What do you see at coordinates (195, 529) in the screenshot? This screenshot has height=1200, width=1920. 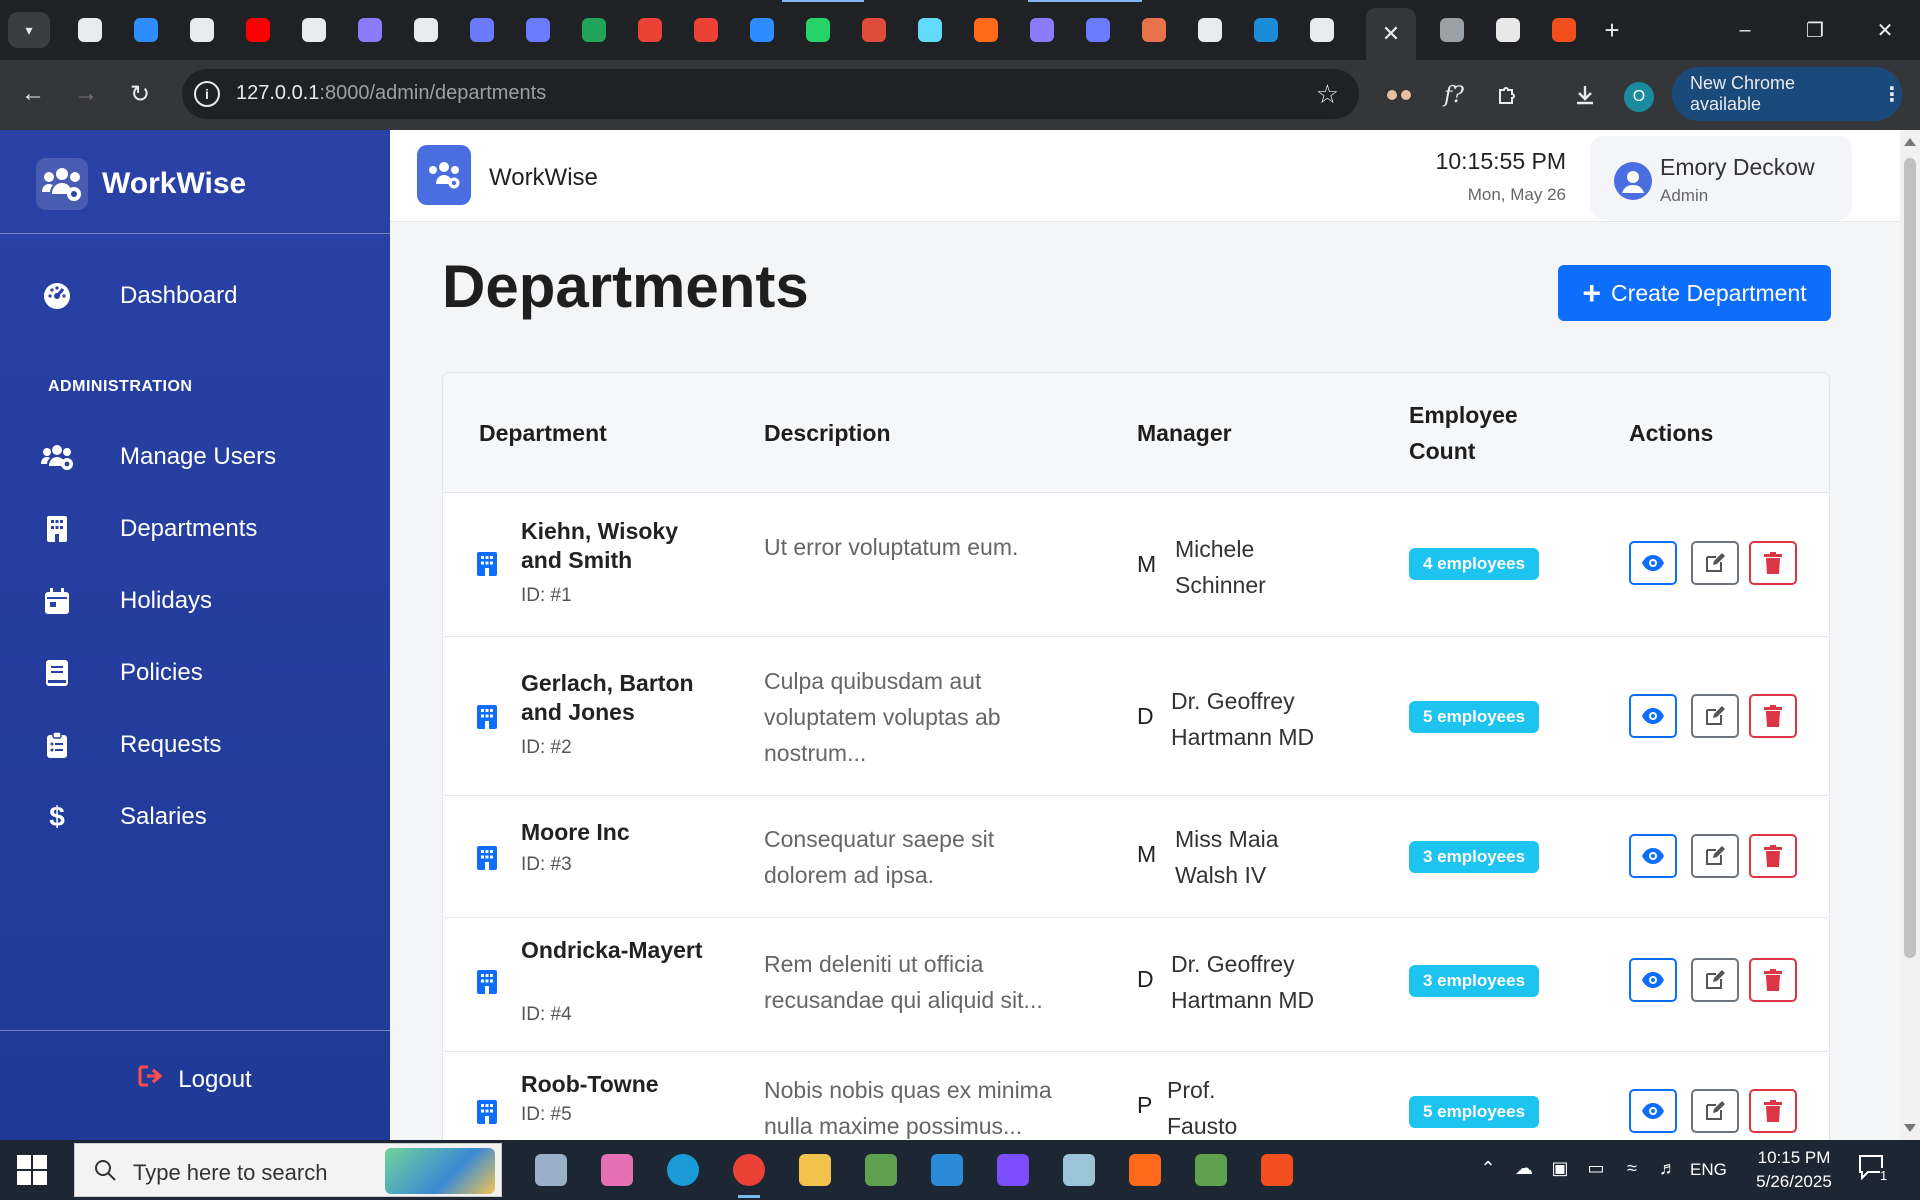 I see `sidebar-item-departments: Departments` at bounding box center [195, 529].